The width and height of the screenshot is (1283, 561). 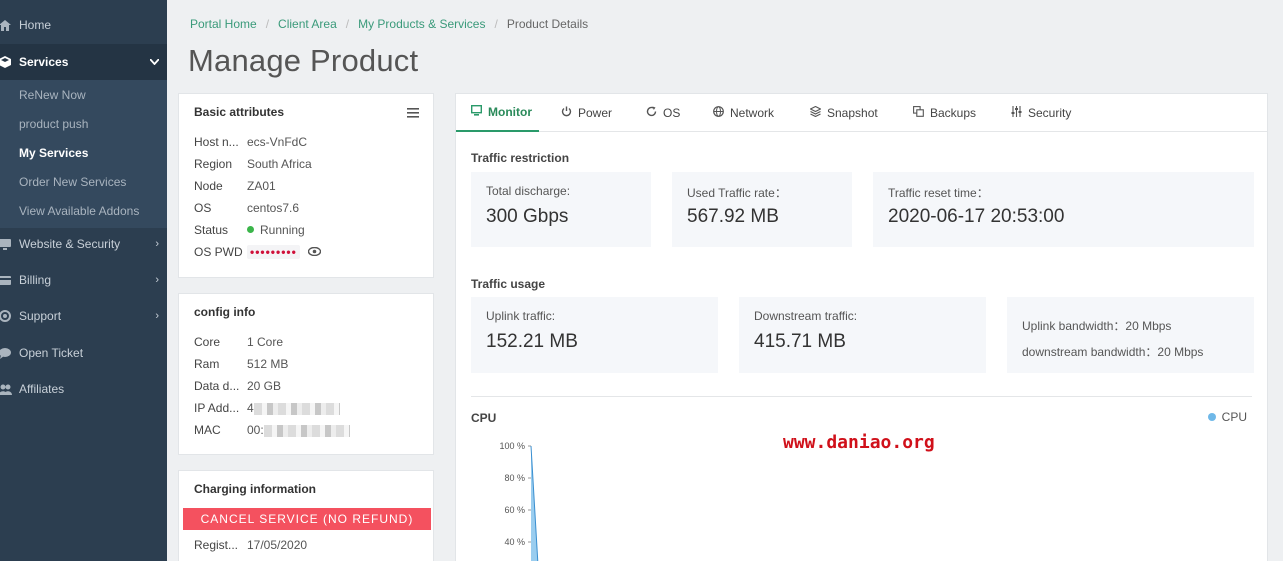 What do you see at coordinates (70, 244) in the screenshot?
I see `sidebar-item-label: Website & Security` at bounding box center [70, 244].